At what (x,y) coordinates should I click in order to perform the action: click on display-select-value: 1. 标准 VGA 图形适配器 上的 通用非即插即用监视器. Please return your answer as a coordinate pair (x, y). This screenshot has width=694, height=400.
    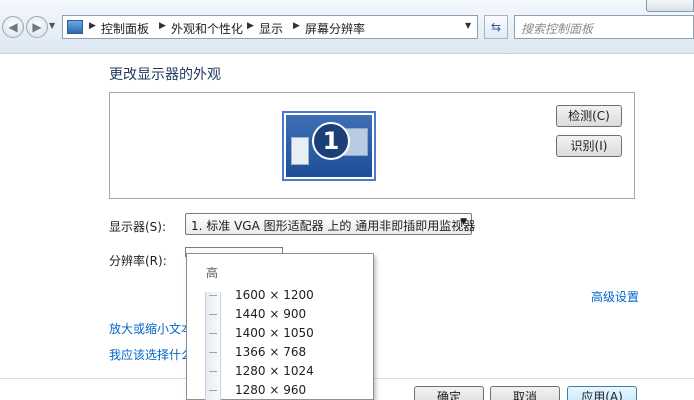
    Looking at the image, I should click on (333, 226).